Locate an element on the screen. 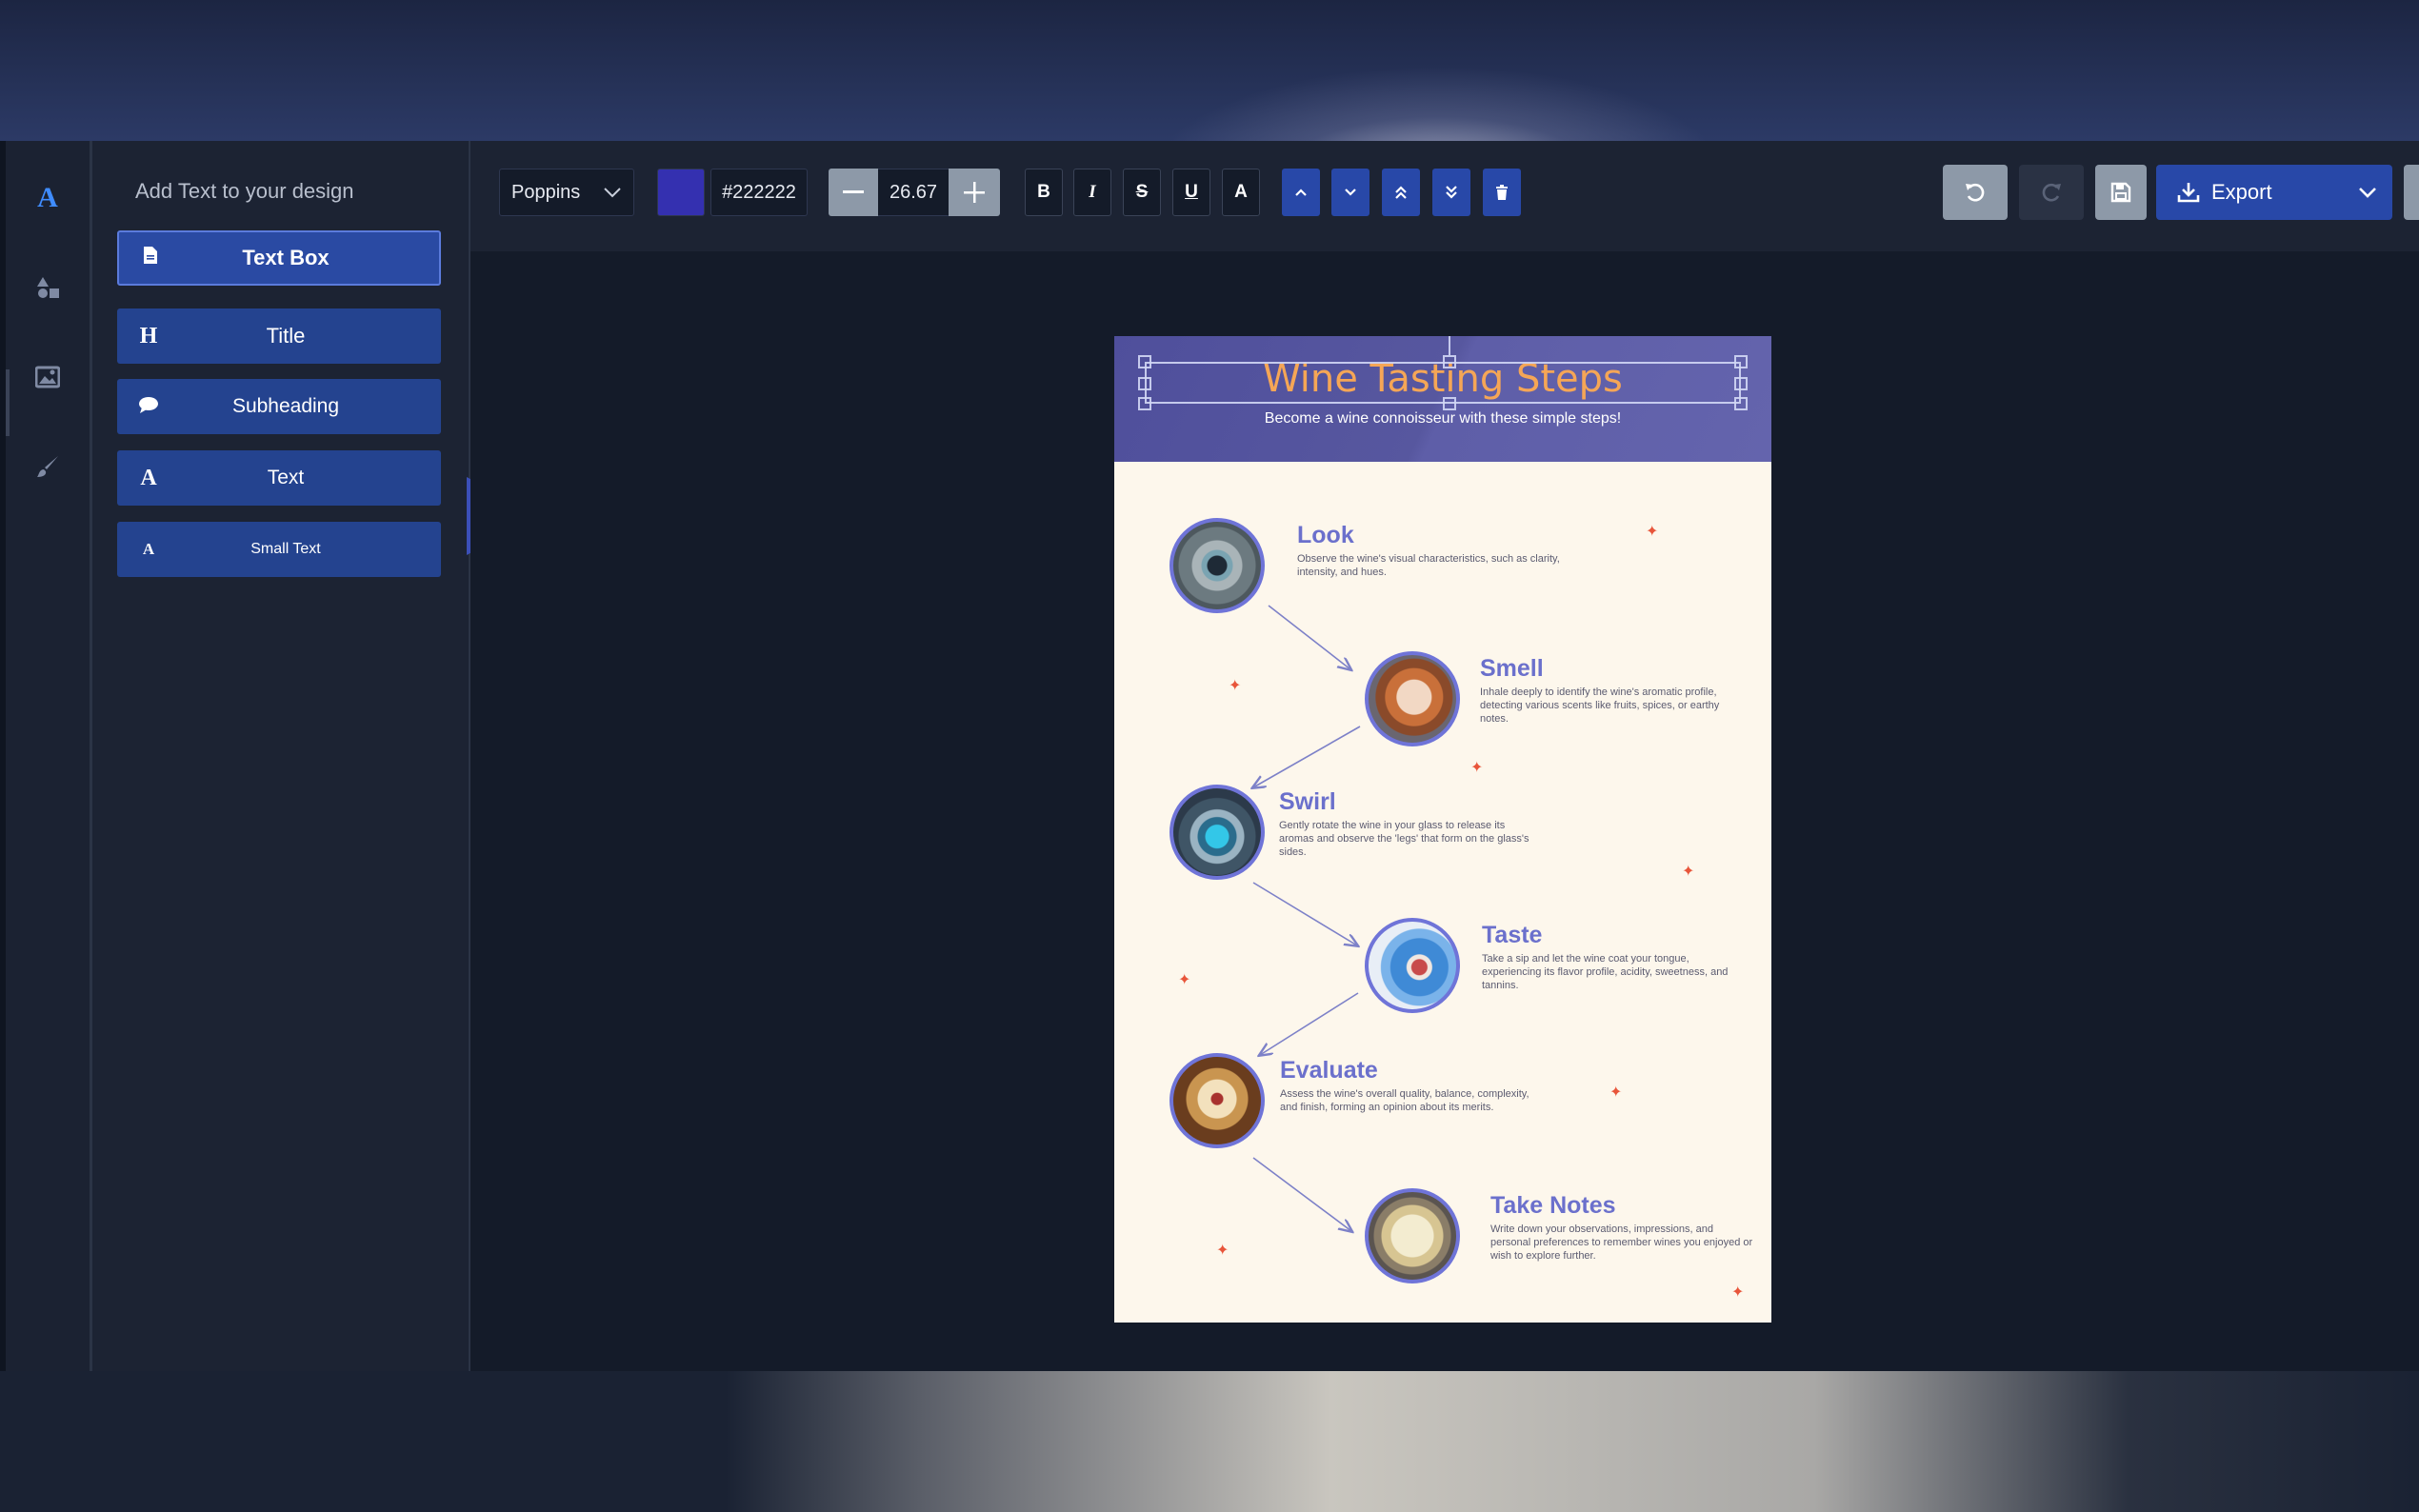 This screenshot has width=2419, height=1512. title-button: H Title is located at coordinates (279, 336).